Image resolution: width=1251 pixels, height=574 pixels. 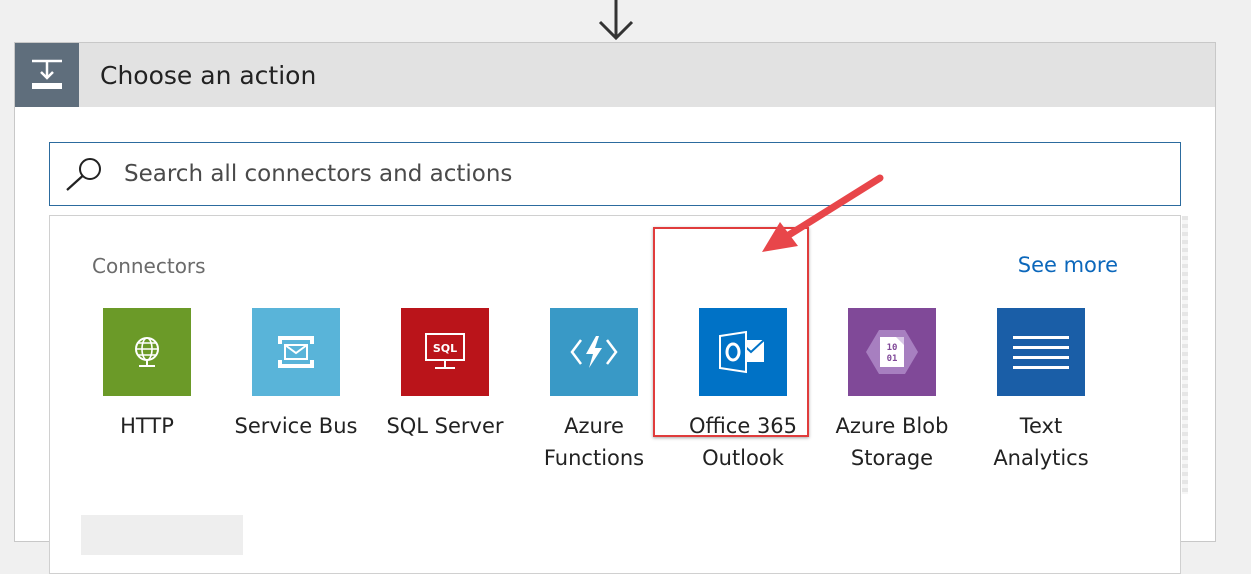 I want to click on connector-label: Azure Functions, so click(x=594, y=442).